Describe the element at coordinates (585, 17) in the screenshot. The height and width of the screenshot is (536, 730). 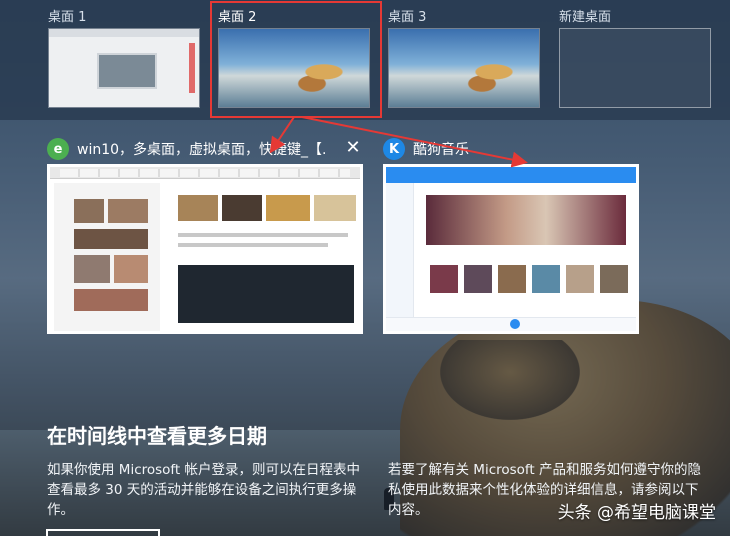
I see `new-desktop-label: 新建桌面` at that location.